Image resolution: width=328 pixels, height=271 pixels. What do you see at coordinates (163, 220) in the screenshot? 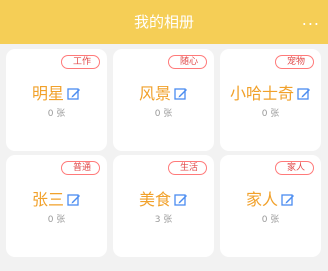
I see `photo-count: 3 张` at bounding box center [163, 220].